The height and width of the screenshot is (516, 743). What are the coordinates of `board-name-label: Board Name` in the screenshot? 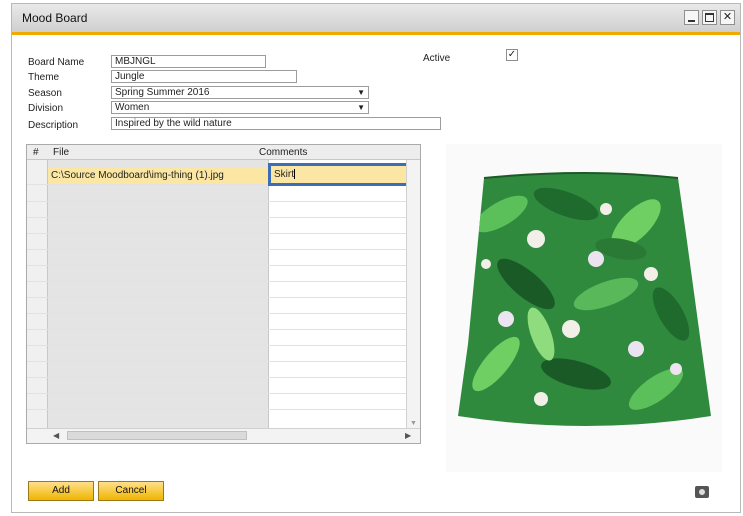 It's located at (56, 62).